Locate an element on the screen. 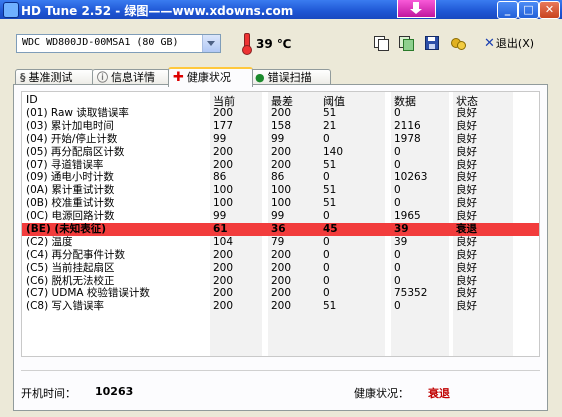 The width and height of the screenshot is (562, 417). cell-id: (01) Raw 读取错误率 is located at coordinates (77, 113).